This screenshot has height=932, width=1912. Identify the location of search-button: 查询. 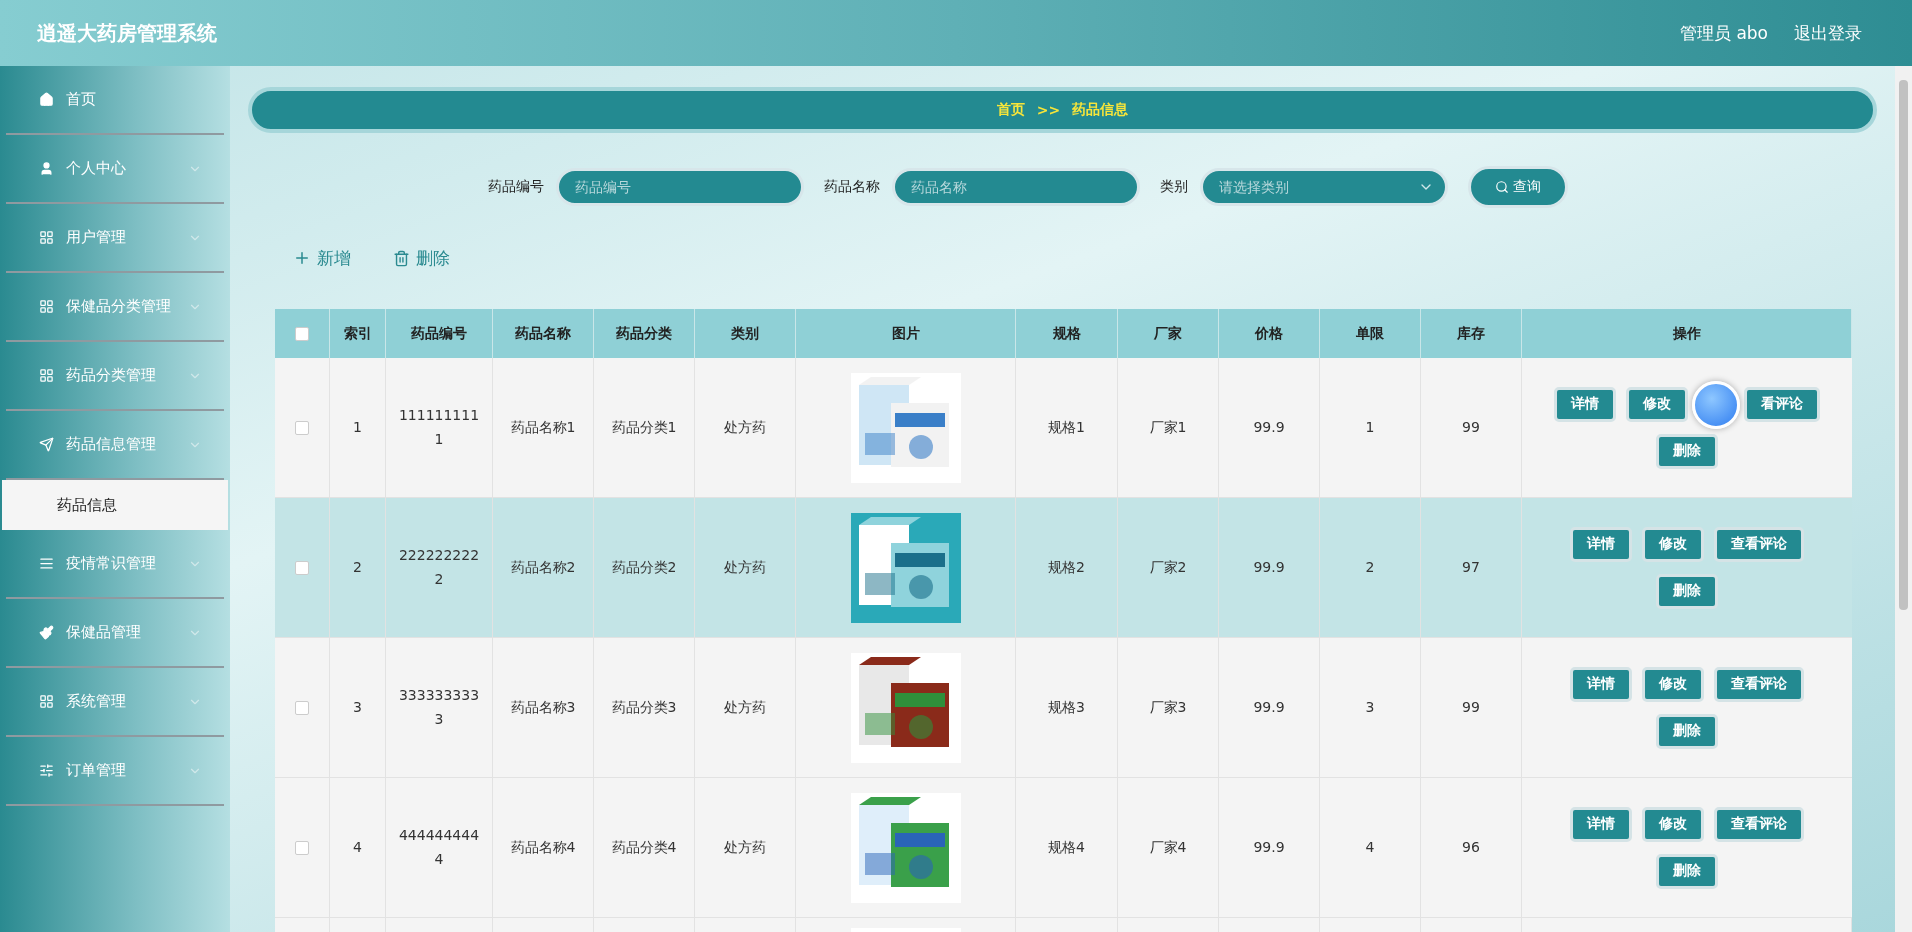
(1517, 187).